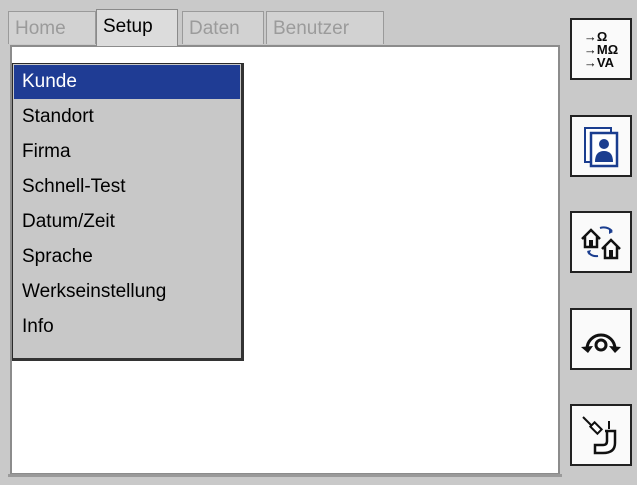 The height and width of the screenshot is (485, 637). What do you see at coordinates (325, 27) in the screenshot?
I see `tab-benutzer: Benutzer` at bounding box center [325, 27].